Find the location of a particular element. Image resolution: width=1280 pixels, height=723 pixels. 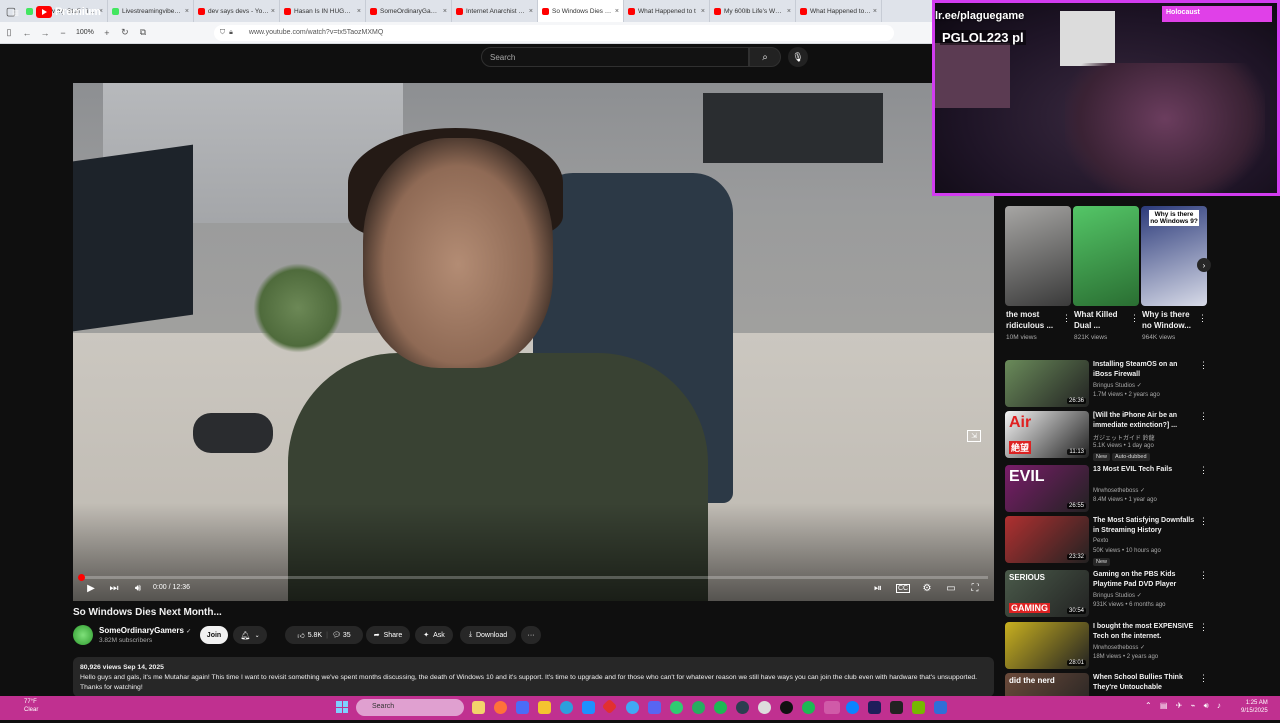

recommendation-channel: ガジェットガイド 鈴龍 is located at coordinates (1124, 437).